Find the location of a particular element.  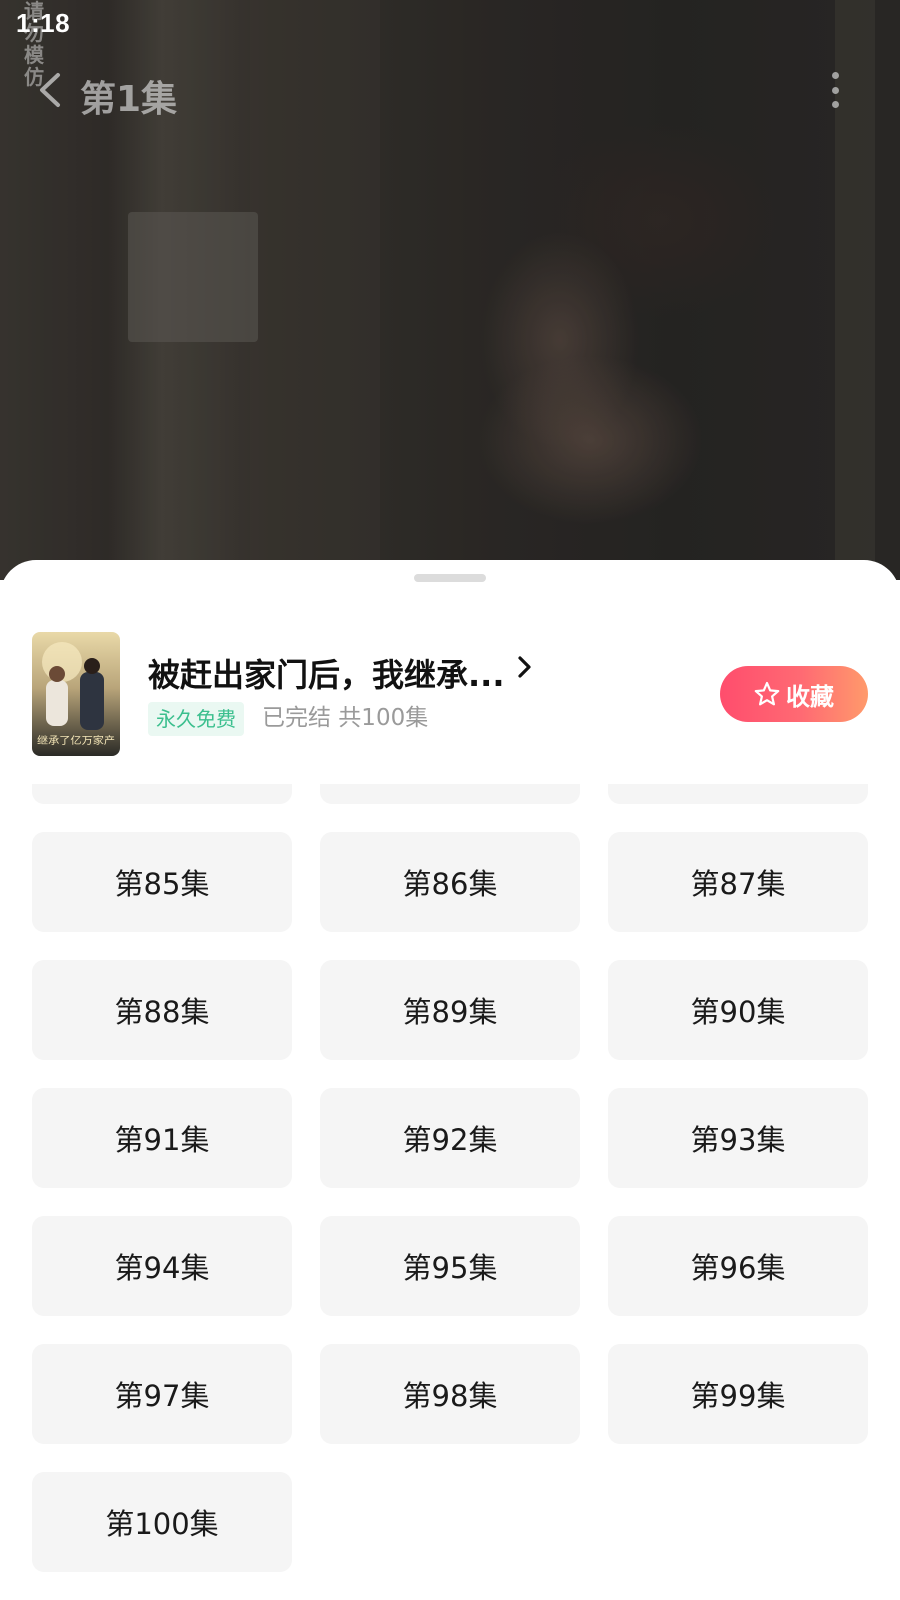

episode-button: 第95集 is located at coordinates (450, 1266).